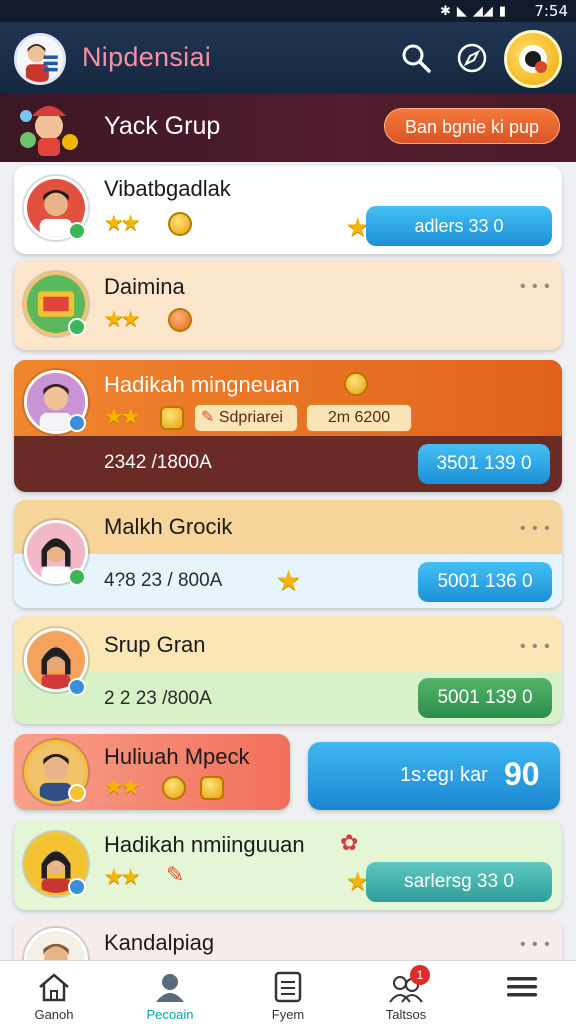 The image size is (576, 1024). I want to click on status-icons: ✱ ◣ ◢◢ ▮, so click(473, 11).